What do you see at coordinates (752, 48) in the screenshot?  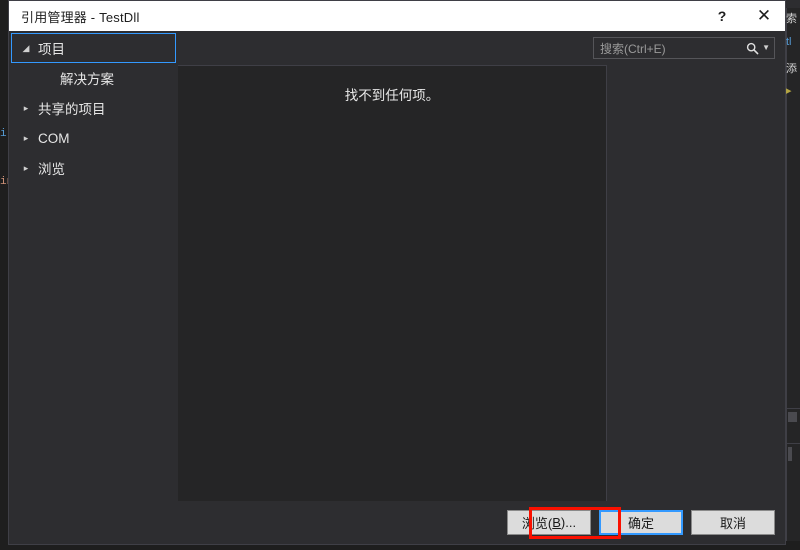 I see `search-icon` at bounding box center [752, 48].